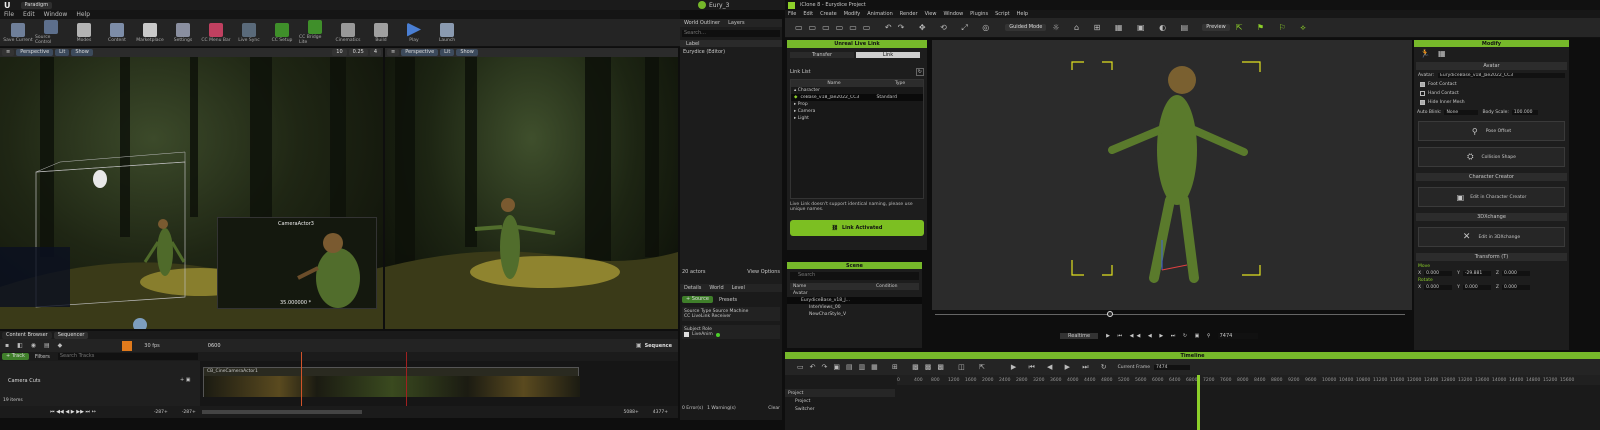 The height and width of the screenshot is (430, 1600). Describe the element at coordinates (8, 52) in the screenshot. I see `left-vp-menu: ≡` at that location.